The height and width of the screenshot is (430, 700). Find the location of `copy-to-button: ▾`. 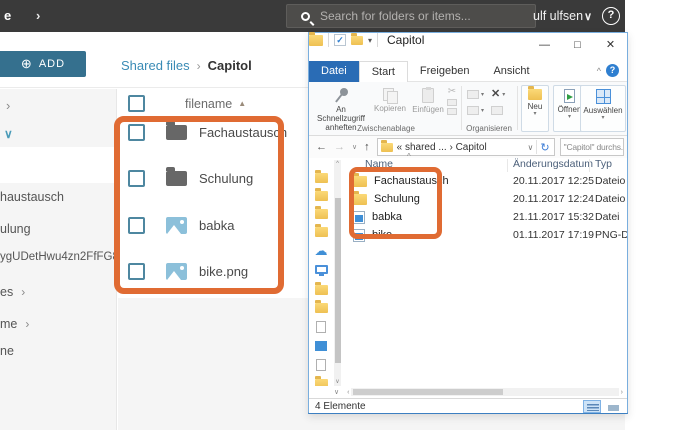

copy-to-button: ▾ is located at coordinates (475, 110).